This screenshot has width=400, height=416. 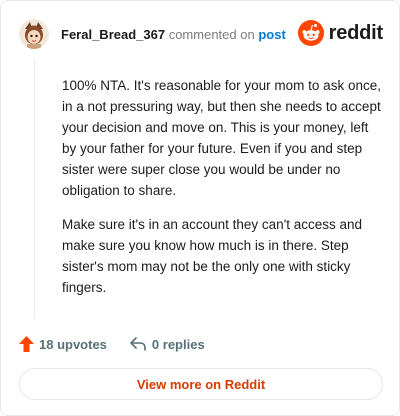 I want to click on user-avatar, so click(x=34, y=34).